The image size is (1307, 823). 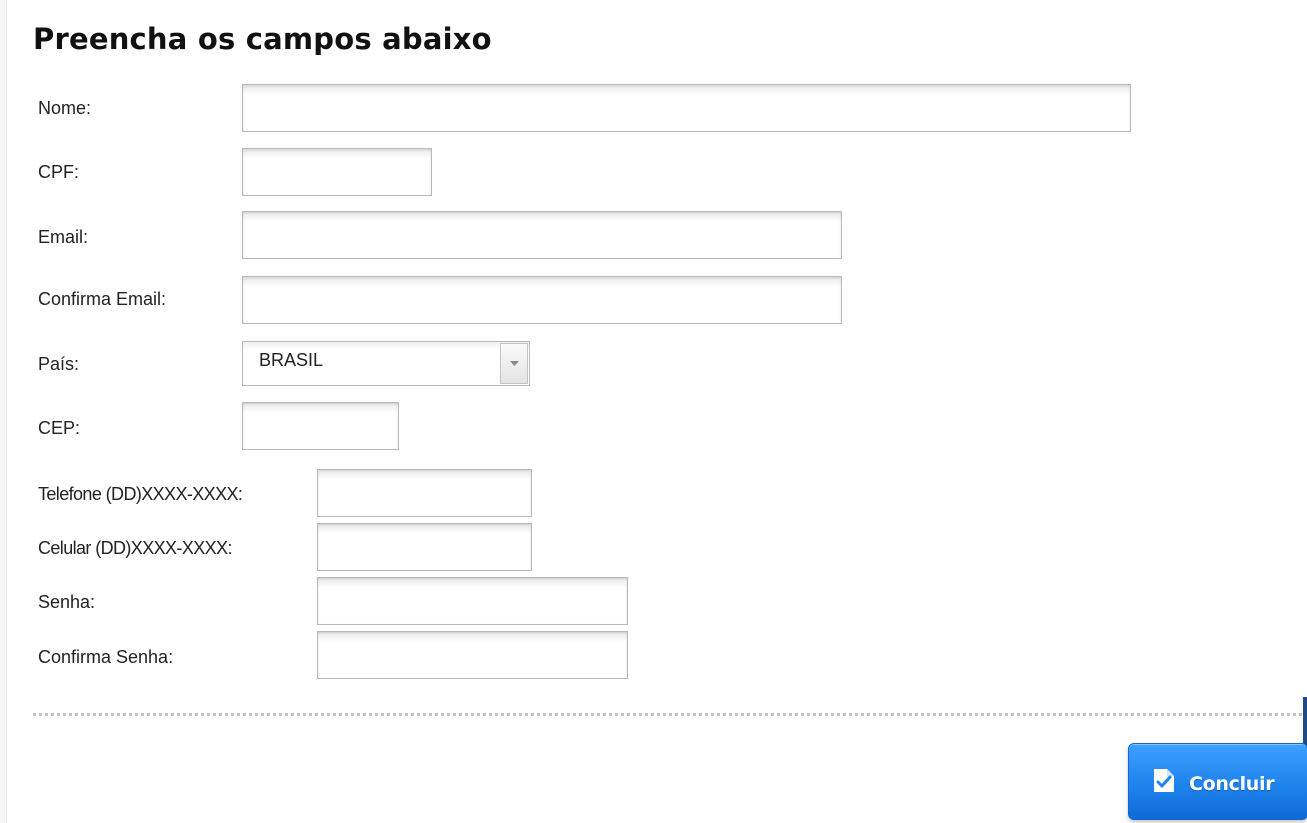 What do you see at coordinates (1232, 784) in the screenshot?
I see `concluir-button-label: Concluir` at bounding box center [1232, 784].